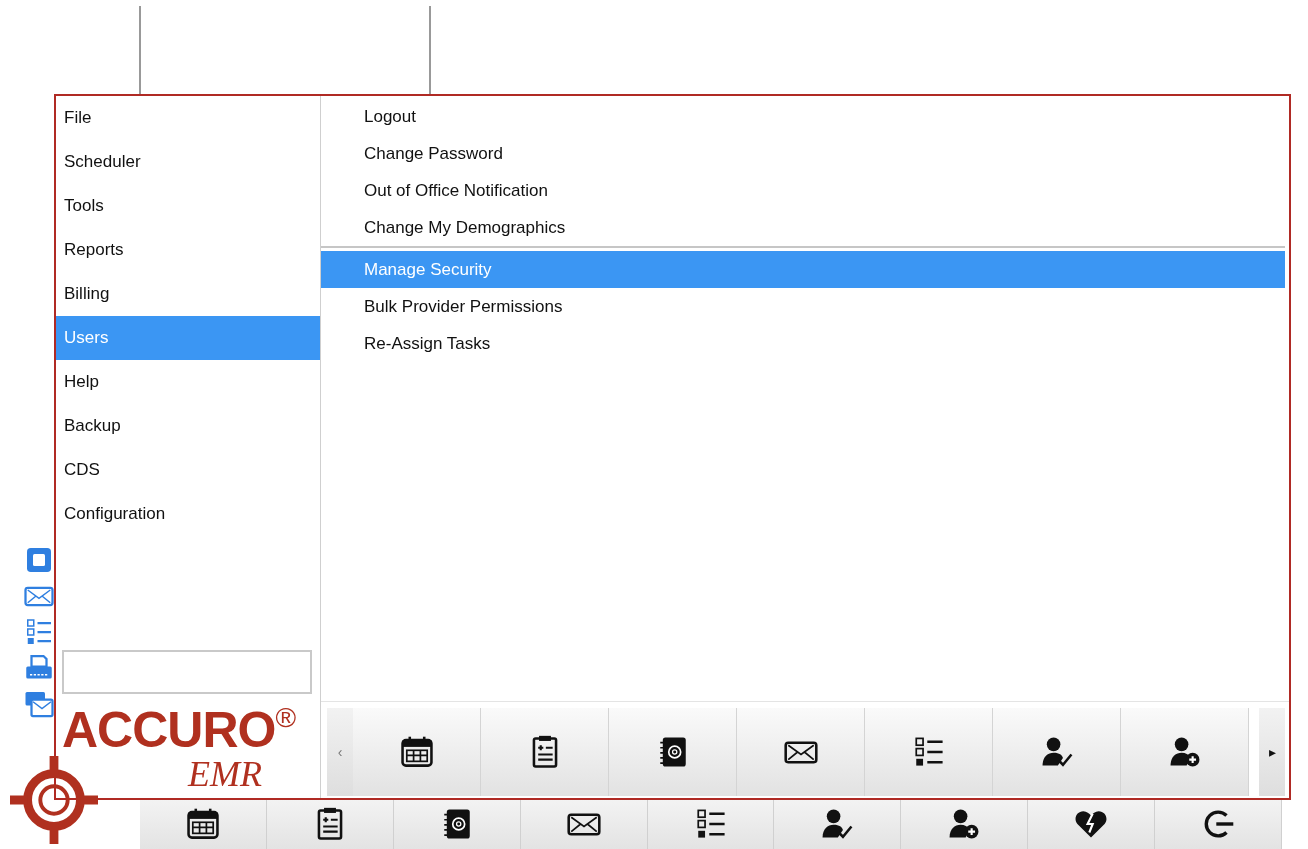 The image size is (1308, 849). I want to click on submenu-item: Change My Demographics, so click(803, 227).